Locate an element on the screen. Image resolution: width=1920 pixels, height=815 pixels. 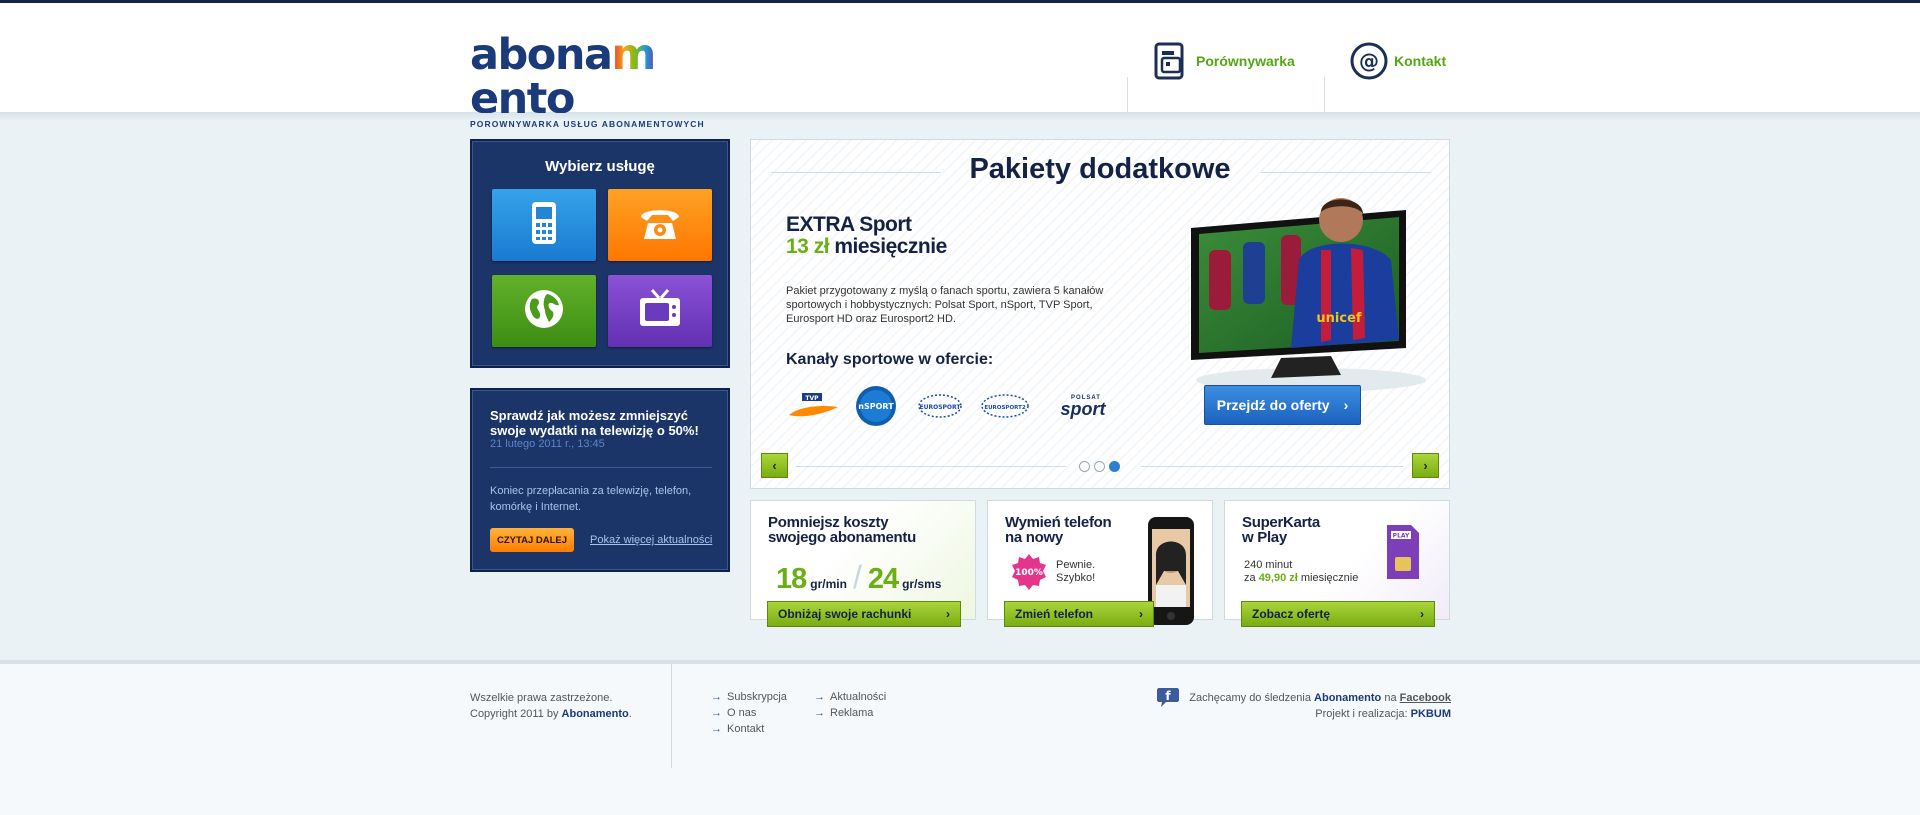
facebook-brand-link: Abonamento is located at coordinates (1347, 698).